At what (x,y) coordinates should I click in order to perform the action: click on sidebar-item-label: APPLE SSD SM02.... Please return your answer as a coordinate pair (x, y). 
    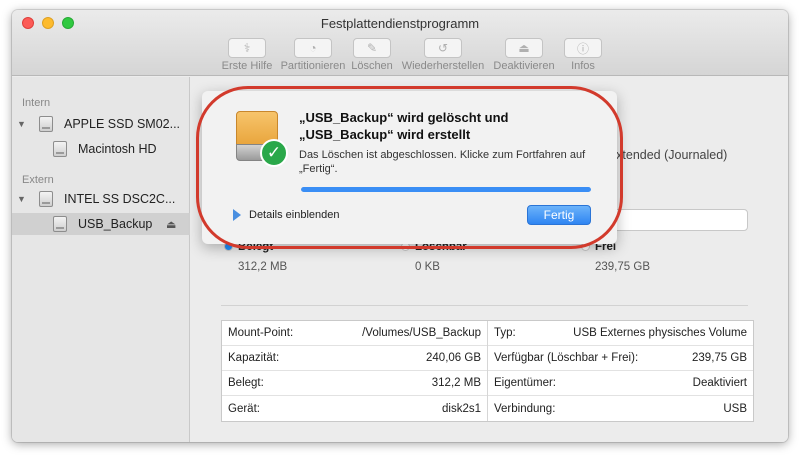
    Looking at the image, I should click on (122, 124).